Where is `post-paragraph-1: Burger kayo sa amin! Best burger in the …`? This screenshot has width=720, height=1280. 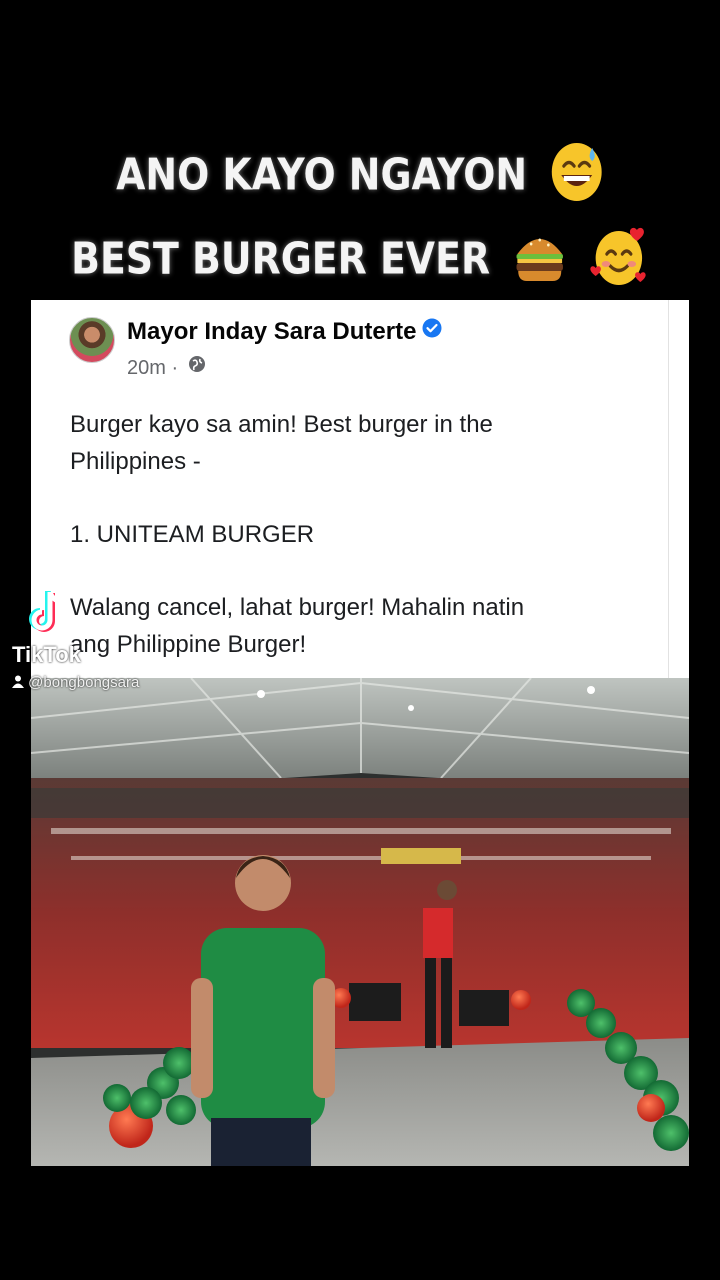
post-paragraph-1: Burger kayo sa amin! Best burger in the … is located at coordinates (281, 443).